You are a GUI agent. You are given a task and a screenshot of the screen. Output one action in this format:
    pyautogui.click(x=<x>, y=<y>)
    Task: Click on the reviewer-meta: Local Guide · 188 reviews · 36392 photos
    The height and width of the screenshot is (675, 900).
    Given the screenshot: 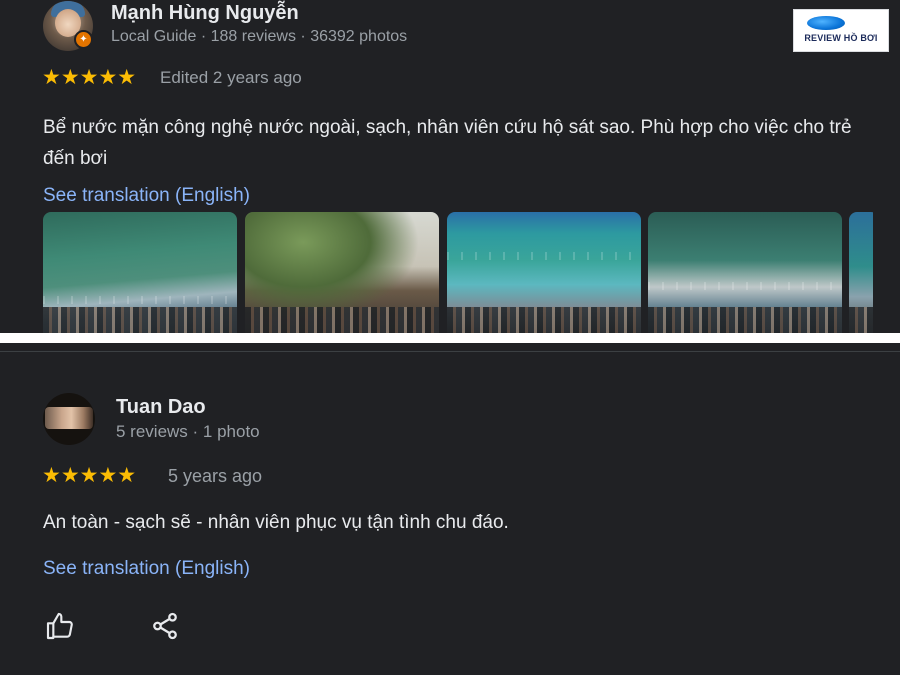 What is the action you would take?
    pyautogui.click(x=259, y=36)
    